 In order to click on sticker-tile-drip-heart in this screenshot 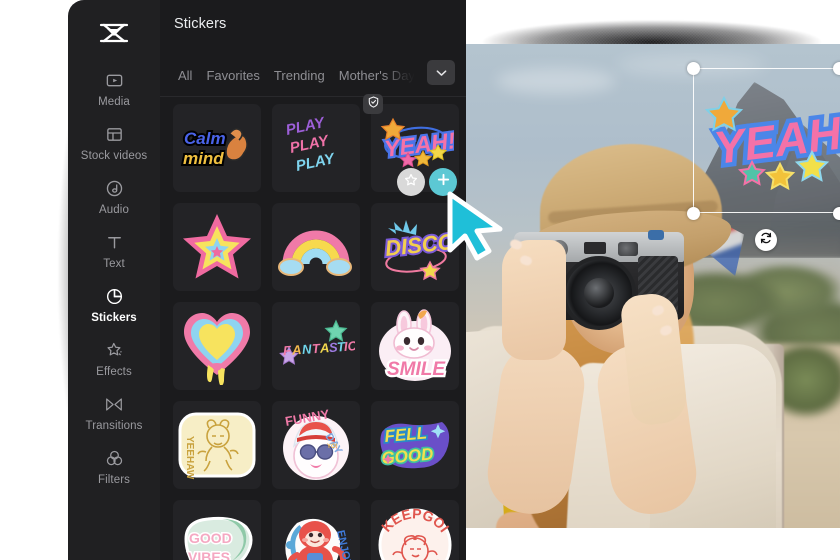, I will do `click(217, 346)`.